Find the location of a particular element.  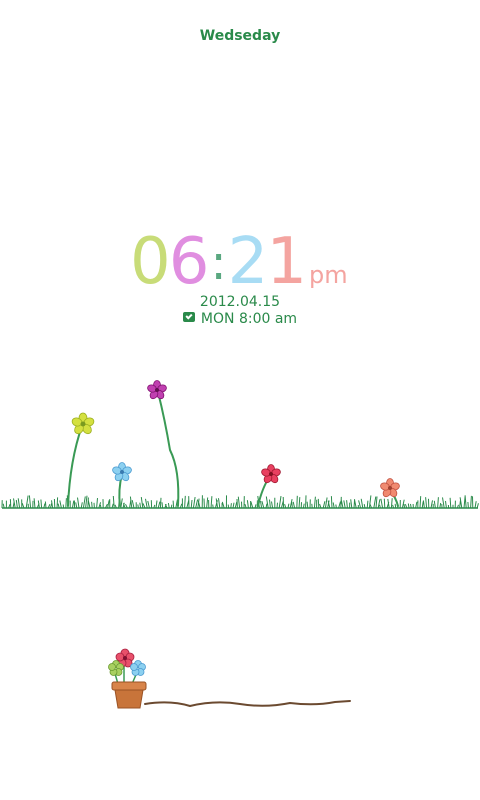

flower-yellow is located at coordinates (83, 423).